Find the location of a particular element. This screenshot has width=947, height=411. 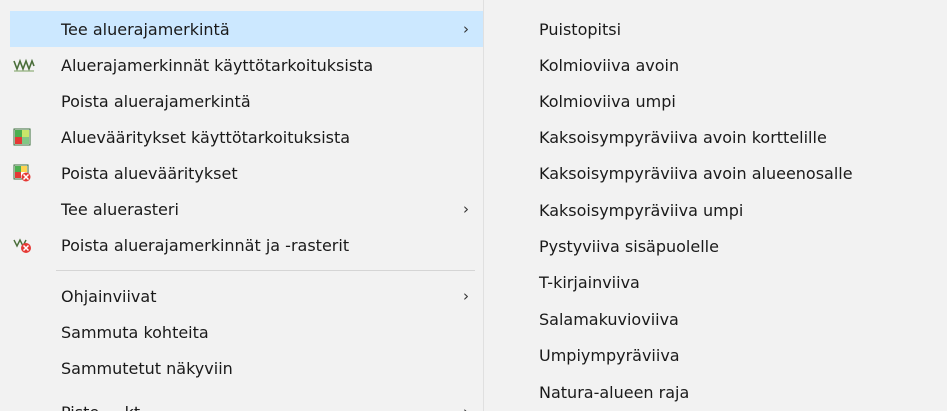

submenu-item-kaksoisympyraviiva-avoin-alueenosalle: Kaksoisympyräviiva avoin alueenosalle is located at coordinates (715, 173).